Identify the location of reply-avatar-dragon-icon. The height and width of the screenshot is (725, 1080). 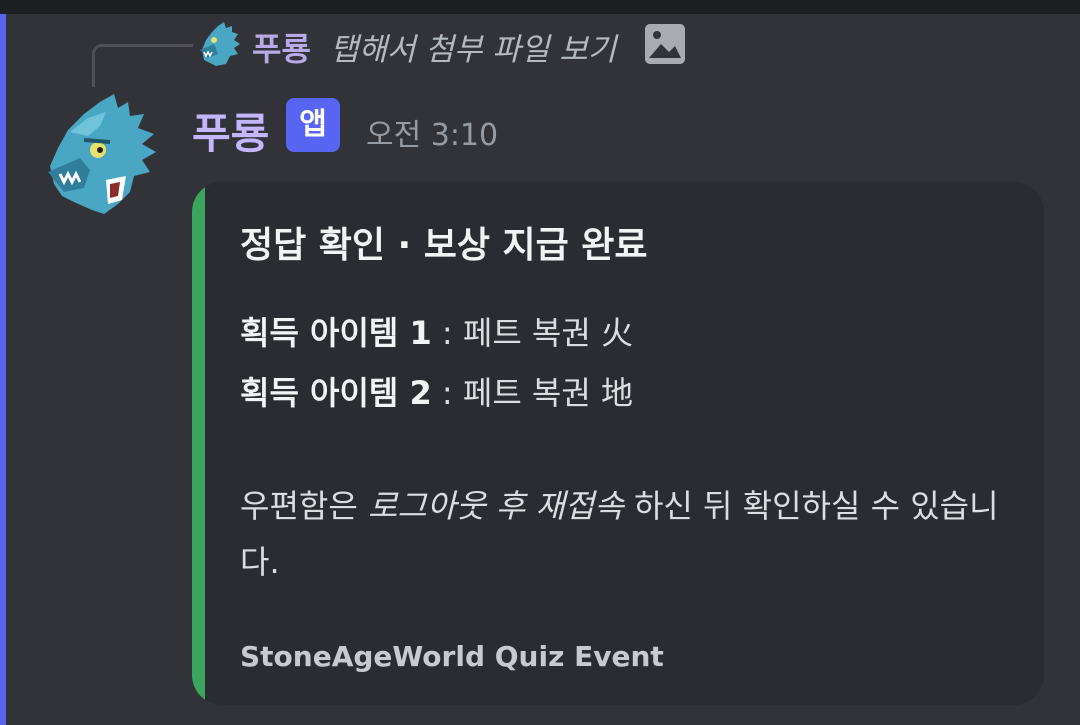
(219, 44).